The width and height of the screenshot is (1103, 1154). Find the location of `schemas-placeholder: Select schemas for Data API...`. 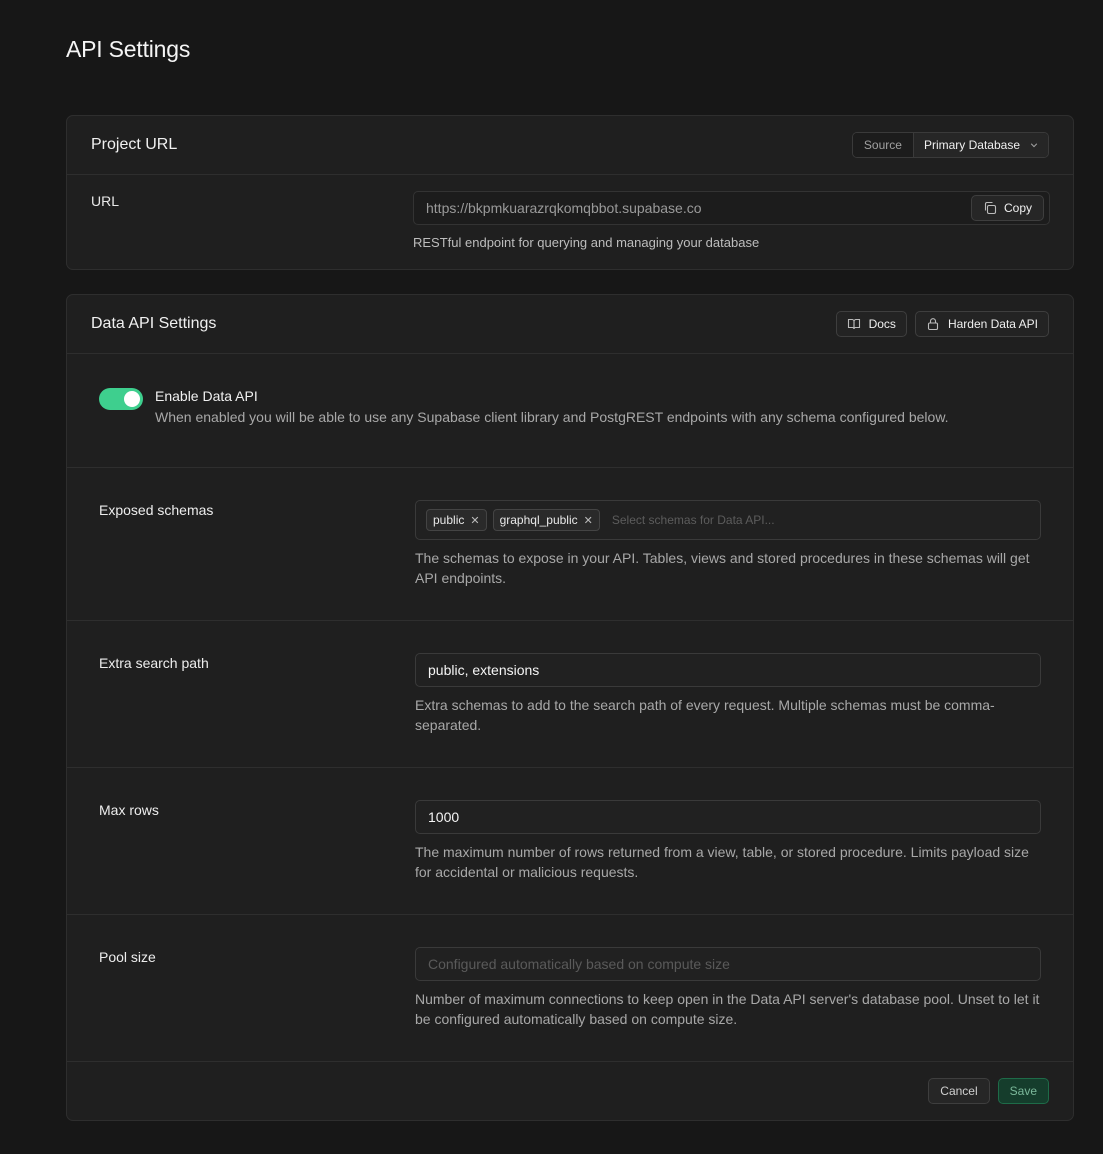

schemas-placeholder: Select schemas for Data API... is located at coordinates (693, 520).